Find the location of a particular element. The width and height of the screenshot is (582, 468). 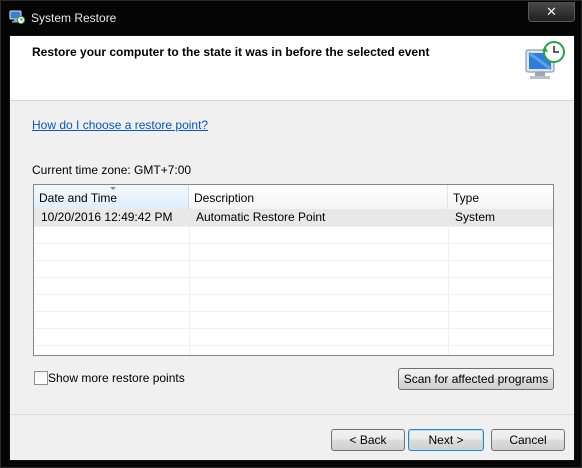

column-header-label: Type is located at coordinates (466, 198).